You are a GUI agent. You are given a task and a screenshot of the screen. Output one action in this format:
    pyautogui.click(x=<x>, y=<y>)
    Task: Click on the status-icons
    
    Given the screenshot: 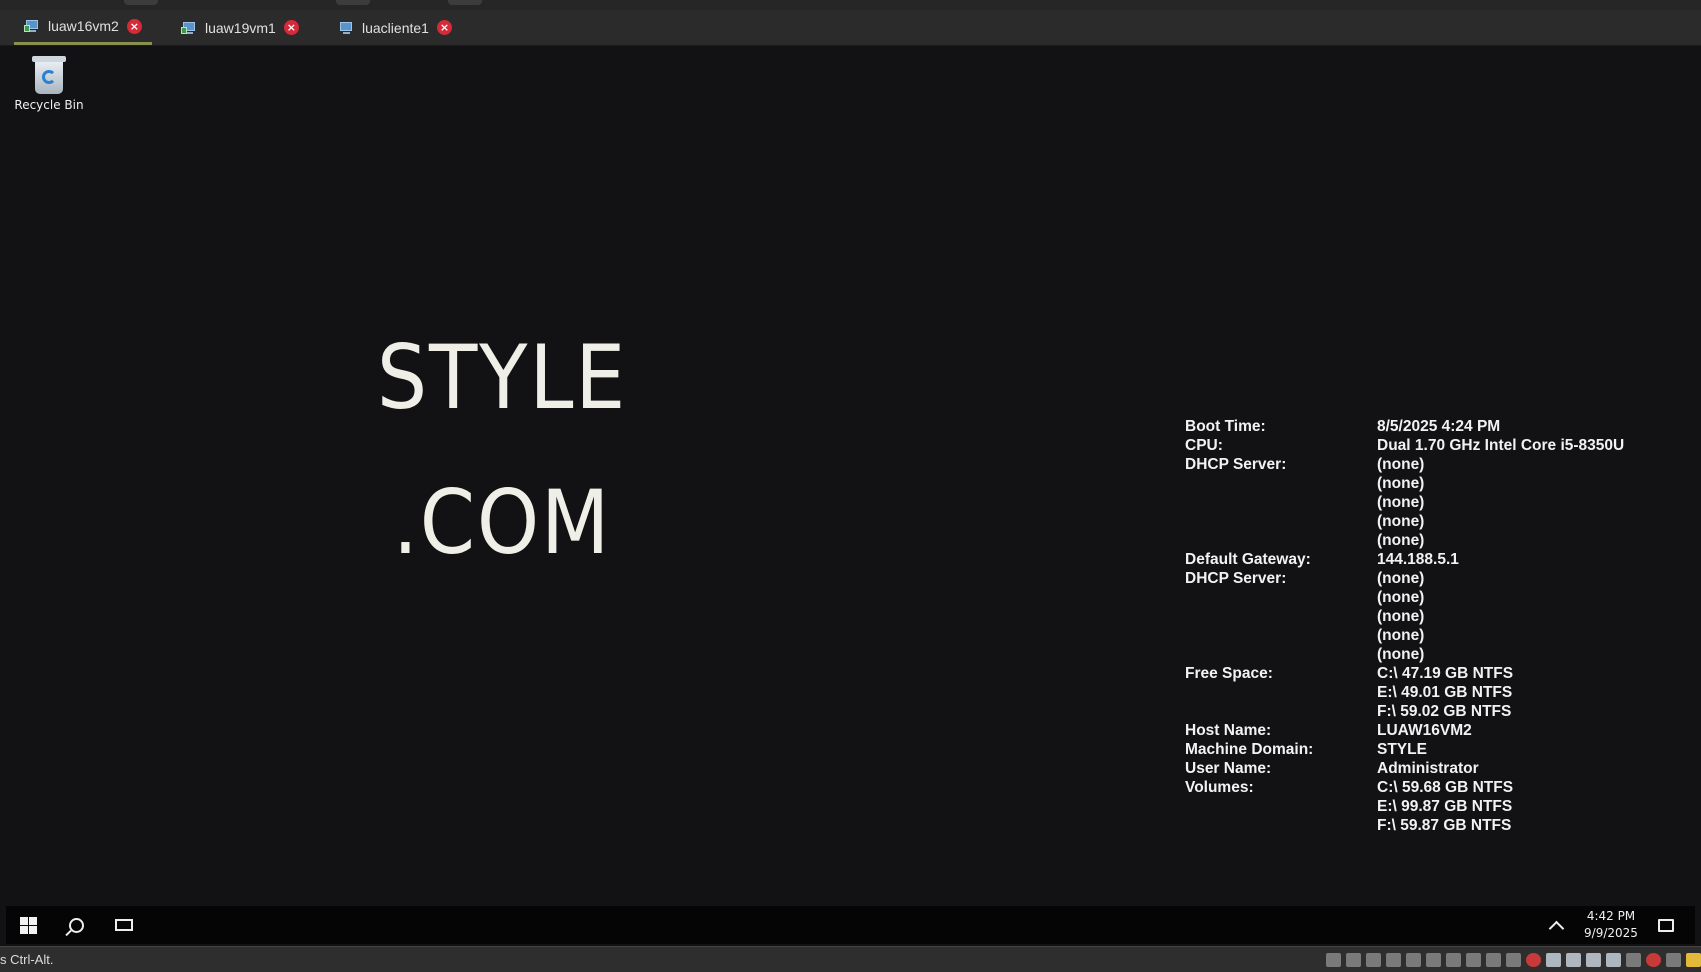 What is the action you would take?
    pyautogui.click(x=1513, y=960)
    